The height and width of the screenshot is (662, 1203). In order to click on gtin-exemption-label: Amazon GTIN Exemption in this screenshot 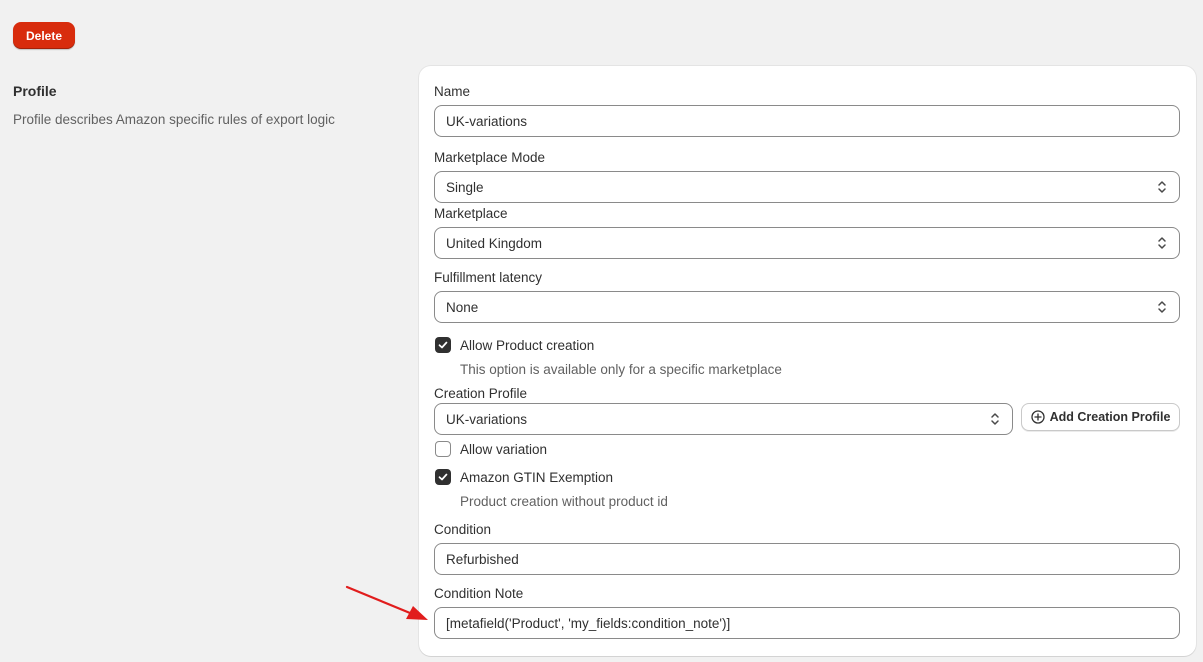, I will do `click(537, 477)`.